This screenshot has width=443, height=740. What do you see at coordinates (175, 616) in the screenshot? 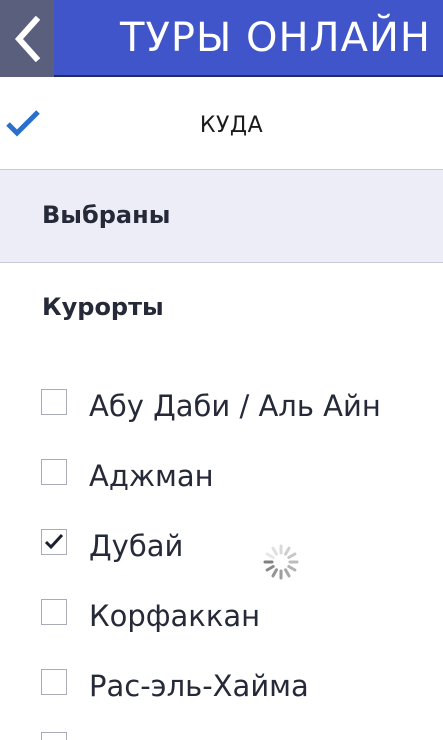
I see `resort-label: Корфаккан` at bounding box center [175, 616].